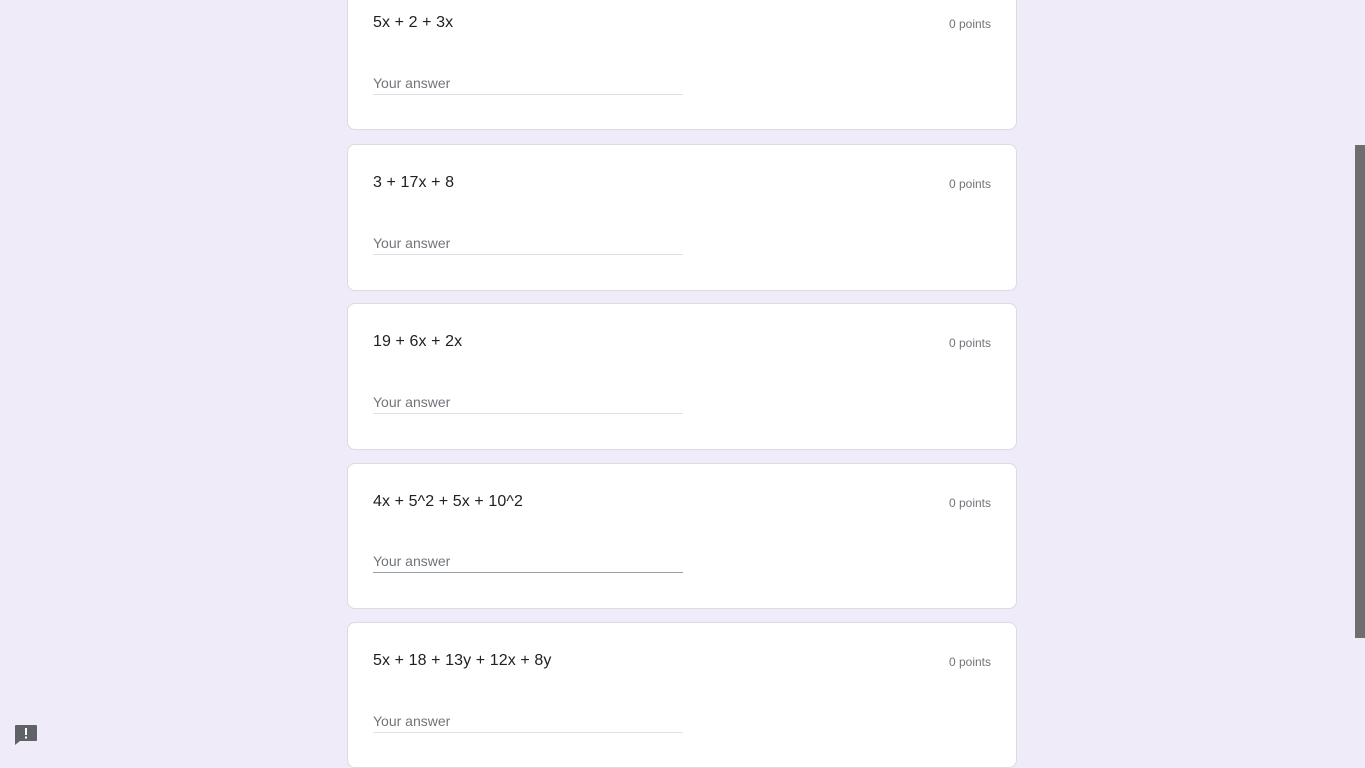 Image resolution: width=1365 pixels, height=768 pixels. I want to click on question-title: 5x + 18 + 13y + 12x + 8y, so click(462, 660).